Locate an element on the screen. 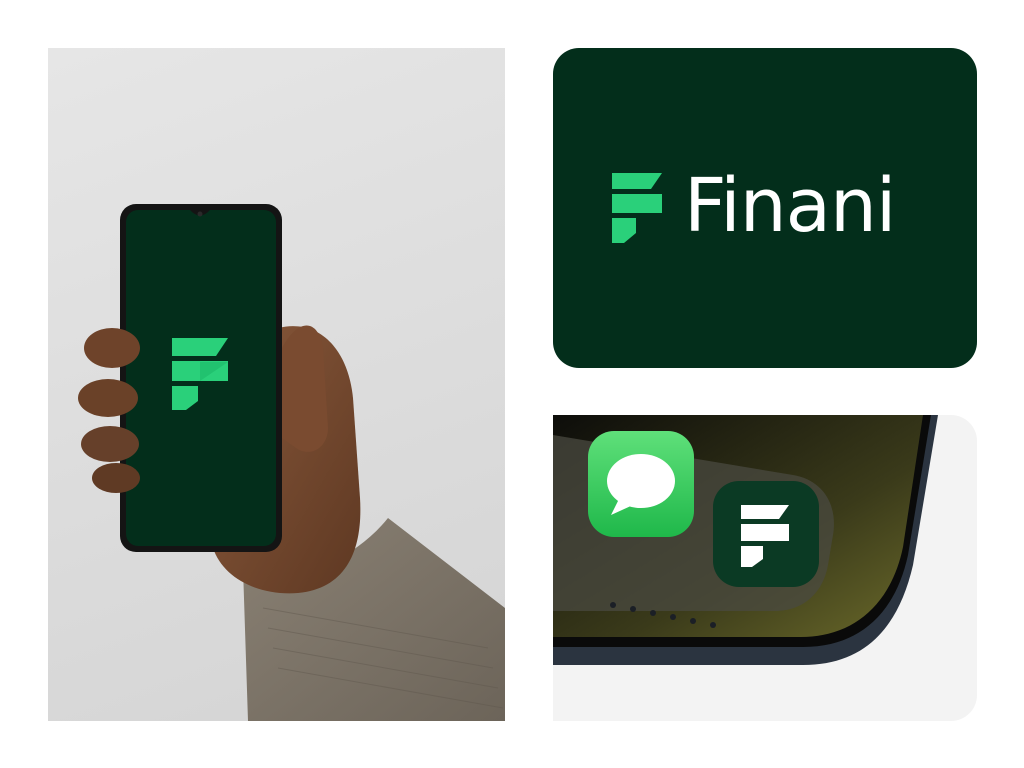 This screenshot has height=768, width=1024. thumb is located at coordinates (305, 388).